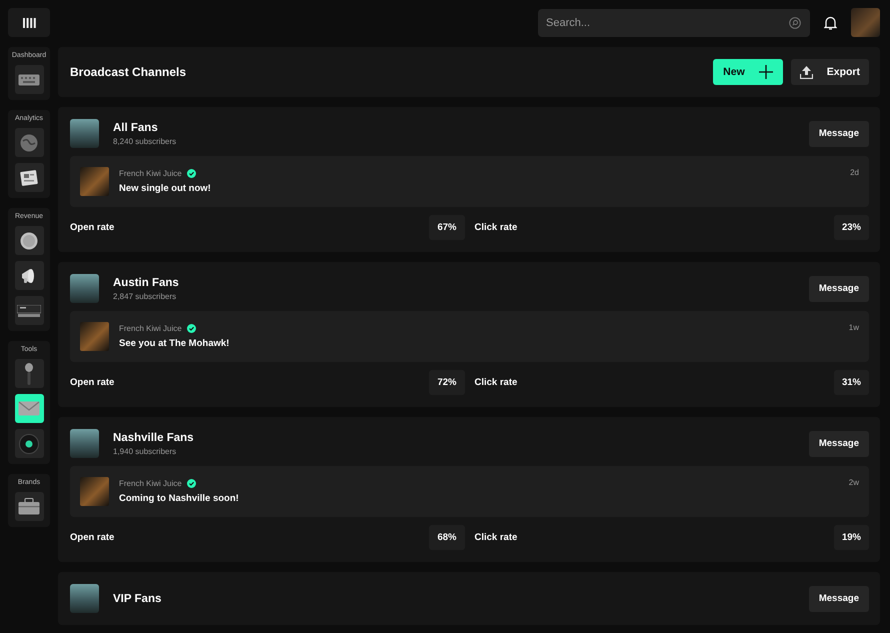 The width and height of the screenshot is (890, 633). I want to click on logo-icon, so click(29, 23).